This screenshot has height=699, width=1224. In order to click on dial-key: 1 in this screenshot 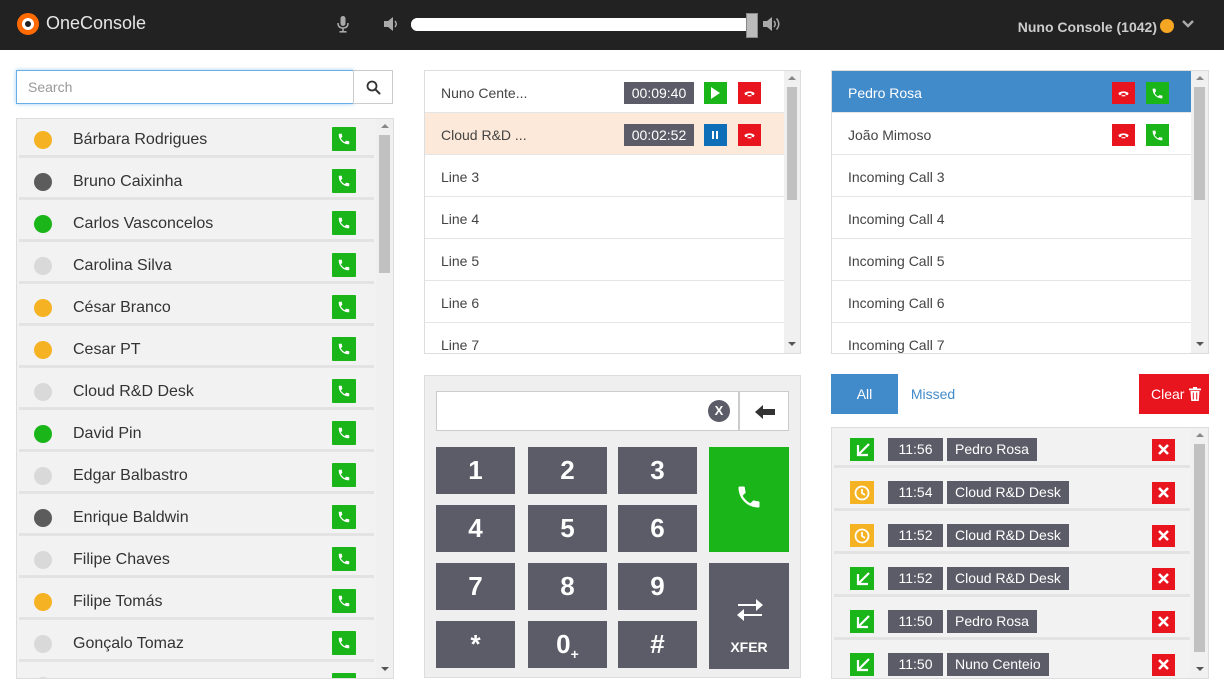, I will do `click(475, 470)`.